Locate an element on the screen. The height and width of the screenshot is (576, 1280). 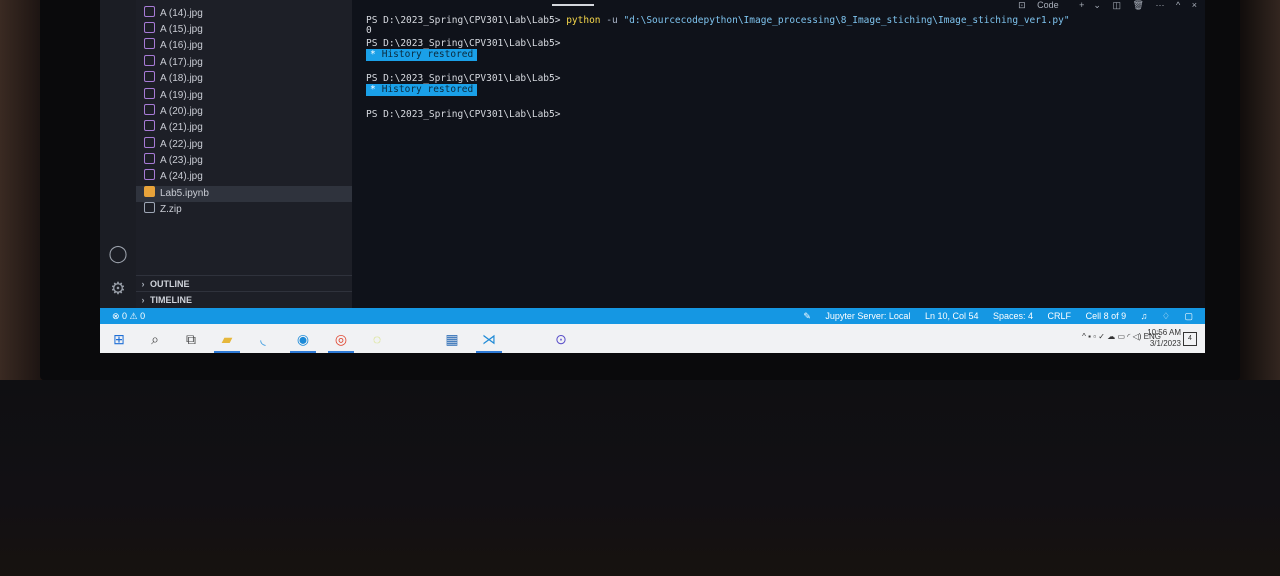
file-item: A (23).jpg is located at coordinates (248, 161).